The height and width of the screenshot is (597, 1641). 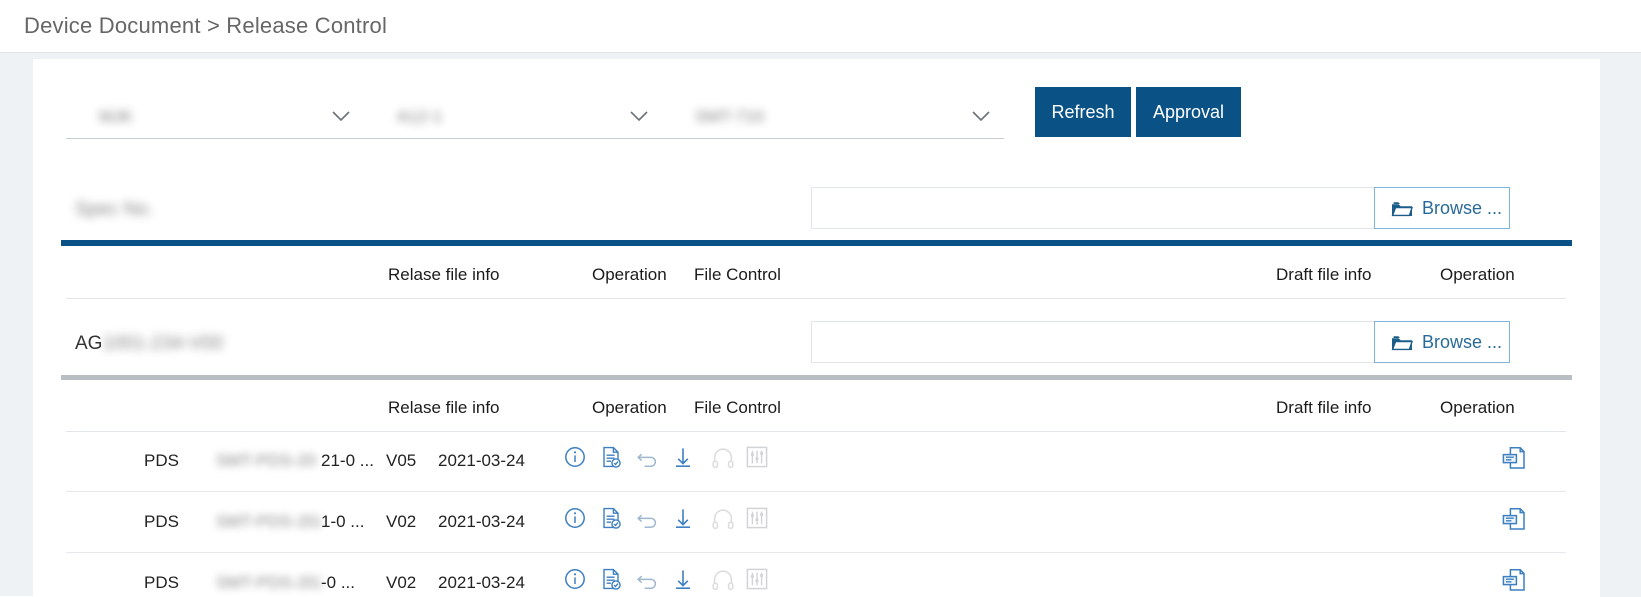 I want to click on machine-select-value: SMT-710, so click(x=729, y=116).